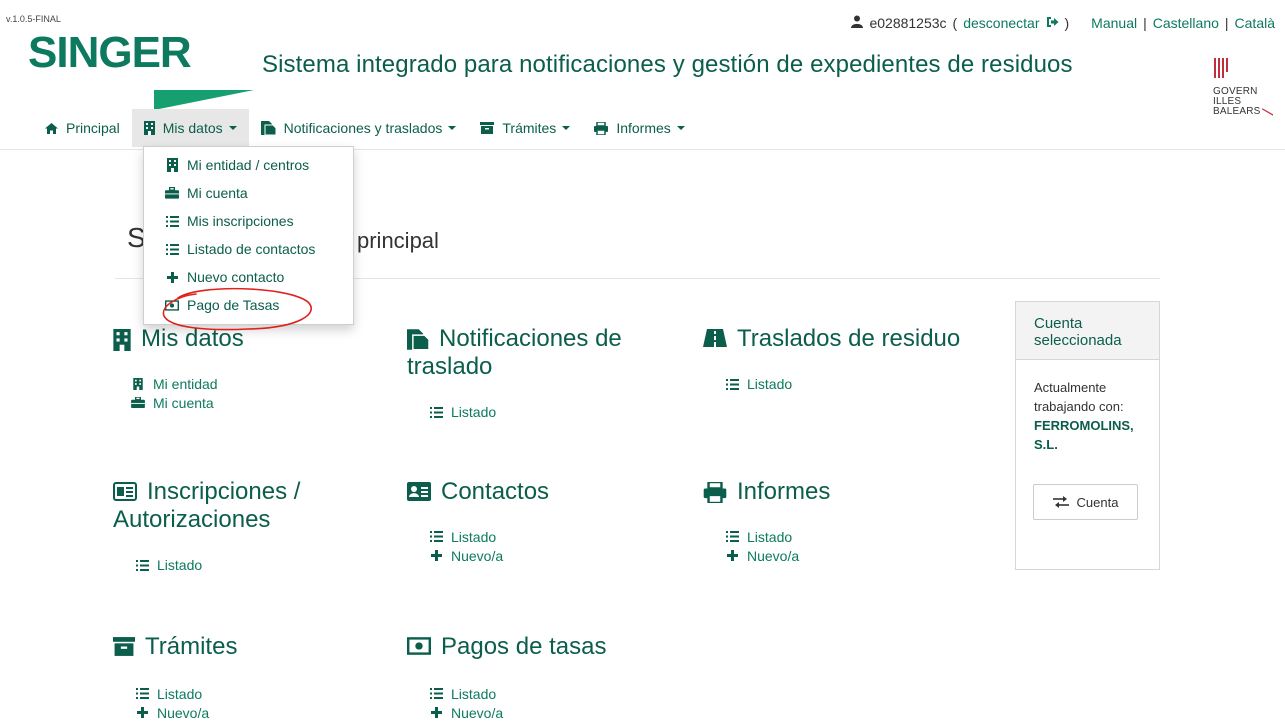 This screenshot has width=1285, height=727. Describe the element at coordinates (529, 128) in the screenshot. I see `nav-label: Trámites` at that location.